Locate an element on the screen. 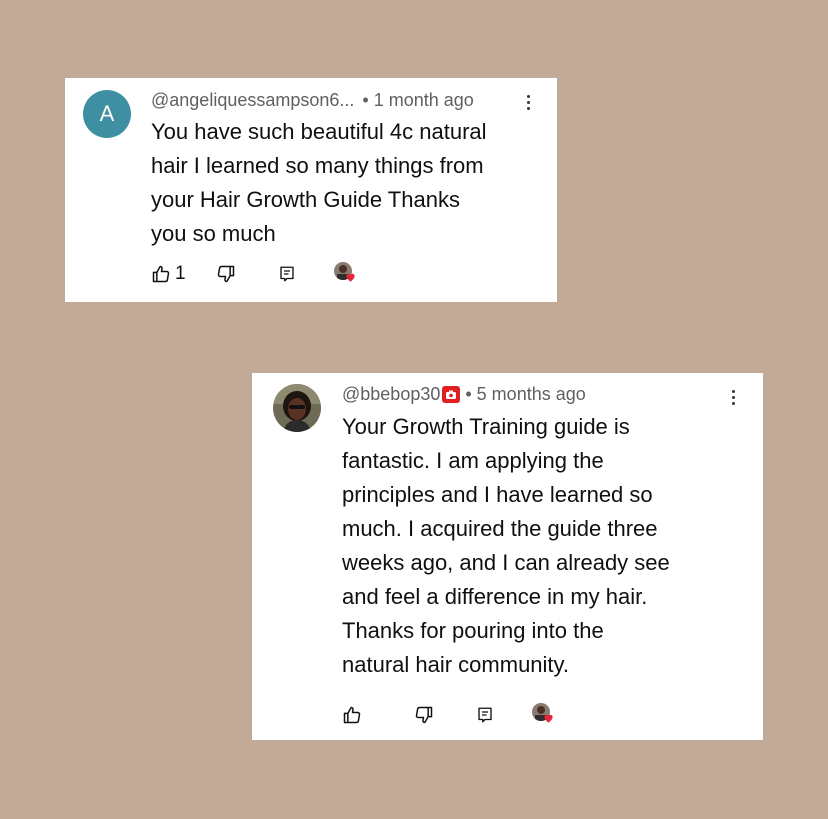 This screenshot has width=828, height=819. comment-actions is located at coordinates (449, 715).